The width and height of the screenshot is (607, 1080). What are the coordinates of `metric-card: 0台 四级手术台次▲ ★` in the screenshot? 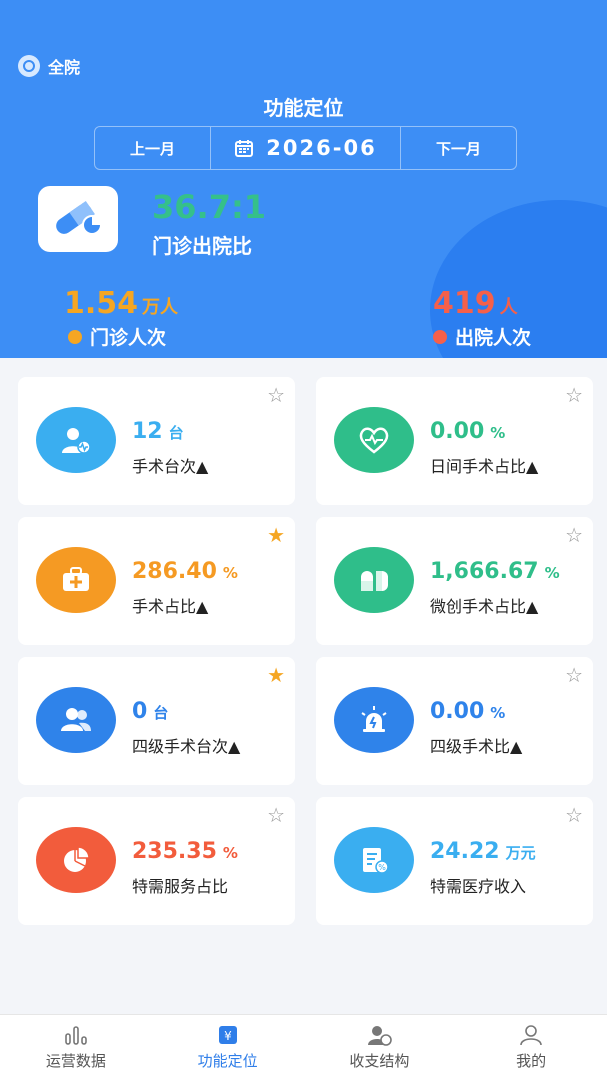 It's located at (156, 721).